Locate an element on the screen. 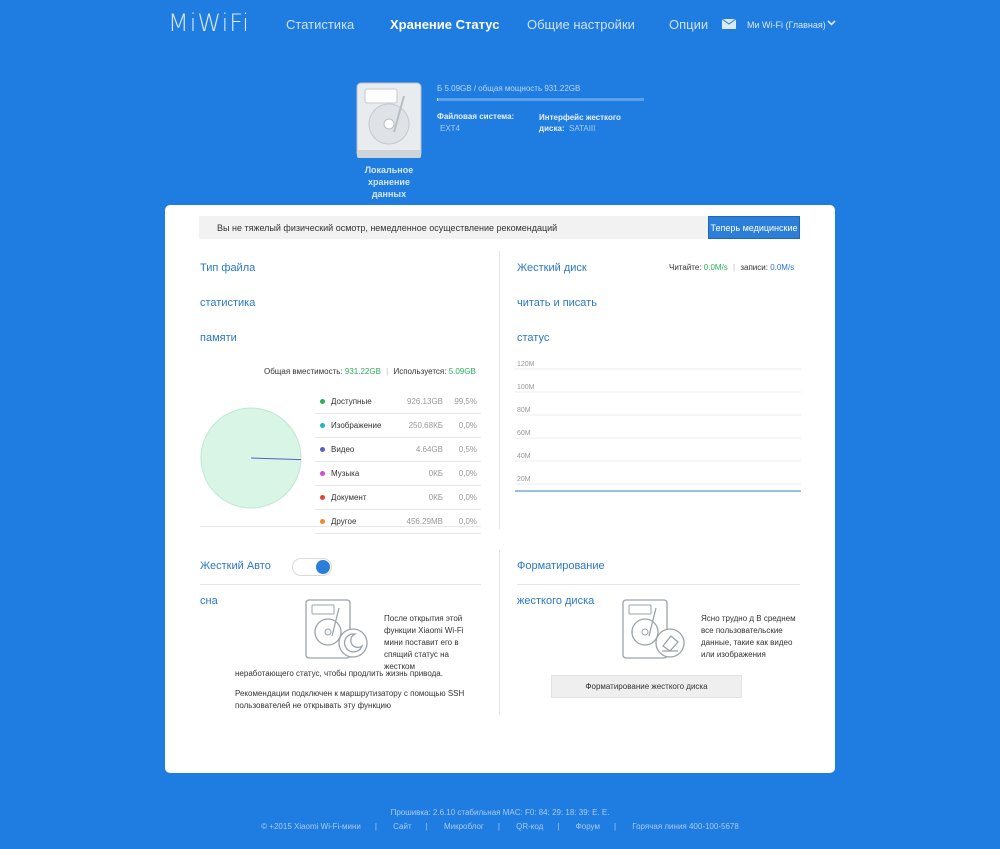 The image size is (1000, 849). chart-y-tick-label: 80M is located at coordinates (524, 410).